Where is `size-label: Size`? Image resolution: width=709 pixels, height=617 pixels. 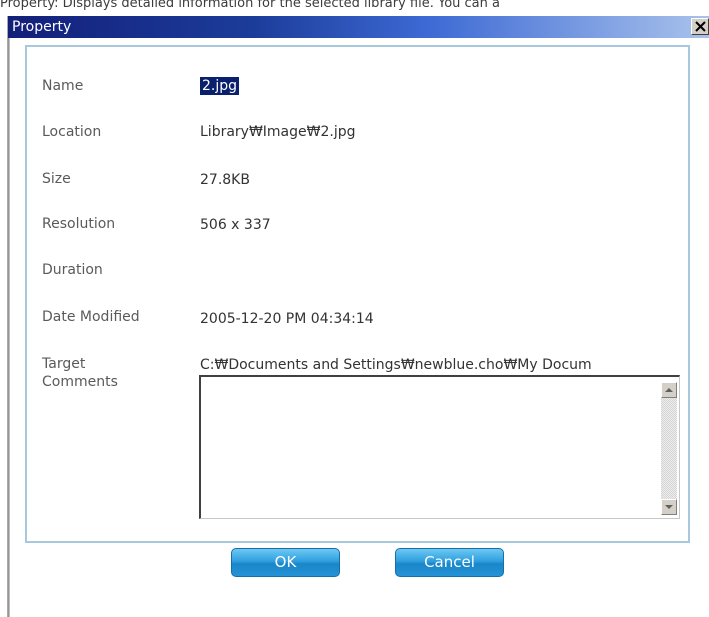
size-label: Size is located at coordinates (56, 179).